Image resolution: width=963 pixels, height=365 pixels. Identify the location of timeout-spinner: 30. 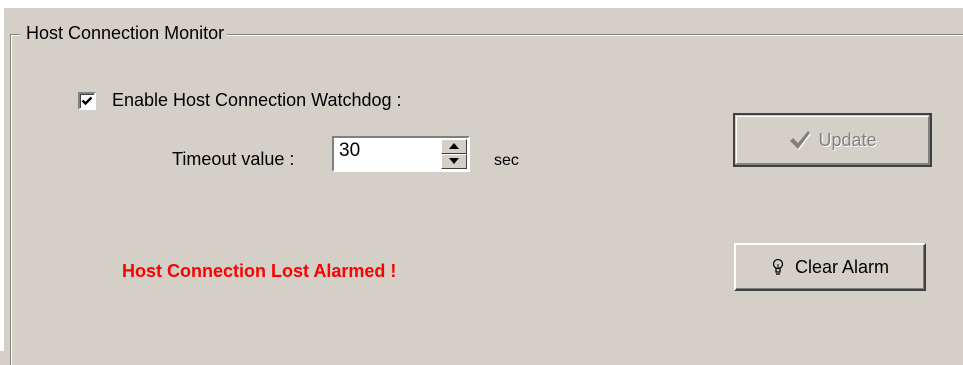
(401, 154).